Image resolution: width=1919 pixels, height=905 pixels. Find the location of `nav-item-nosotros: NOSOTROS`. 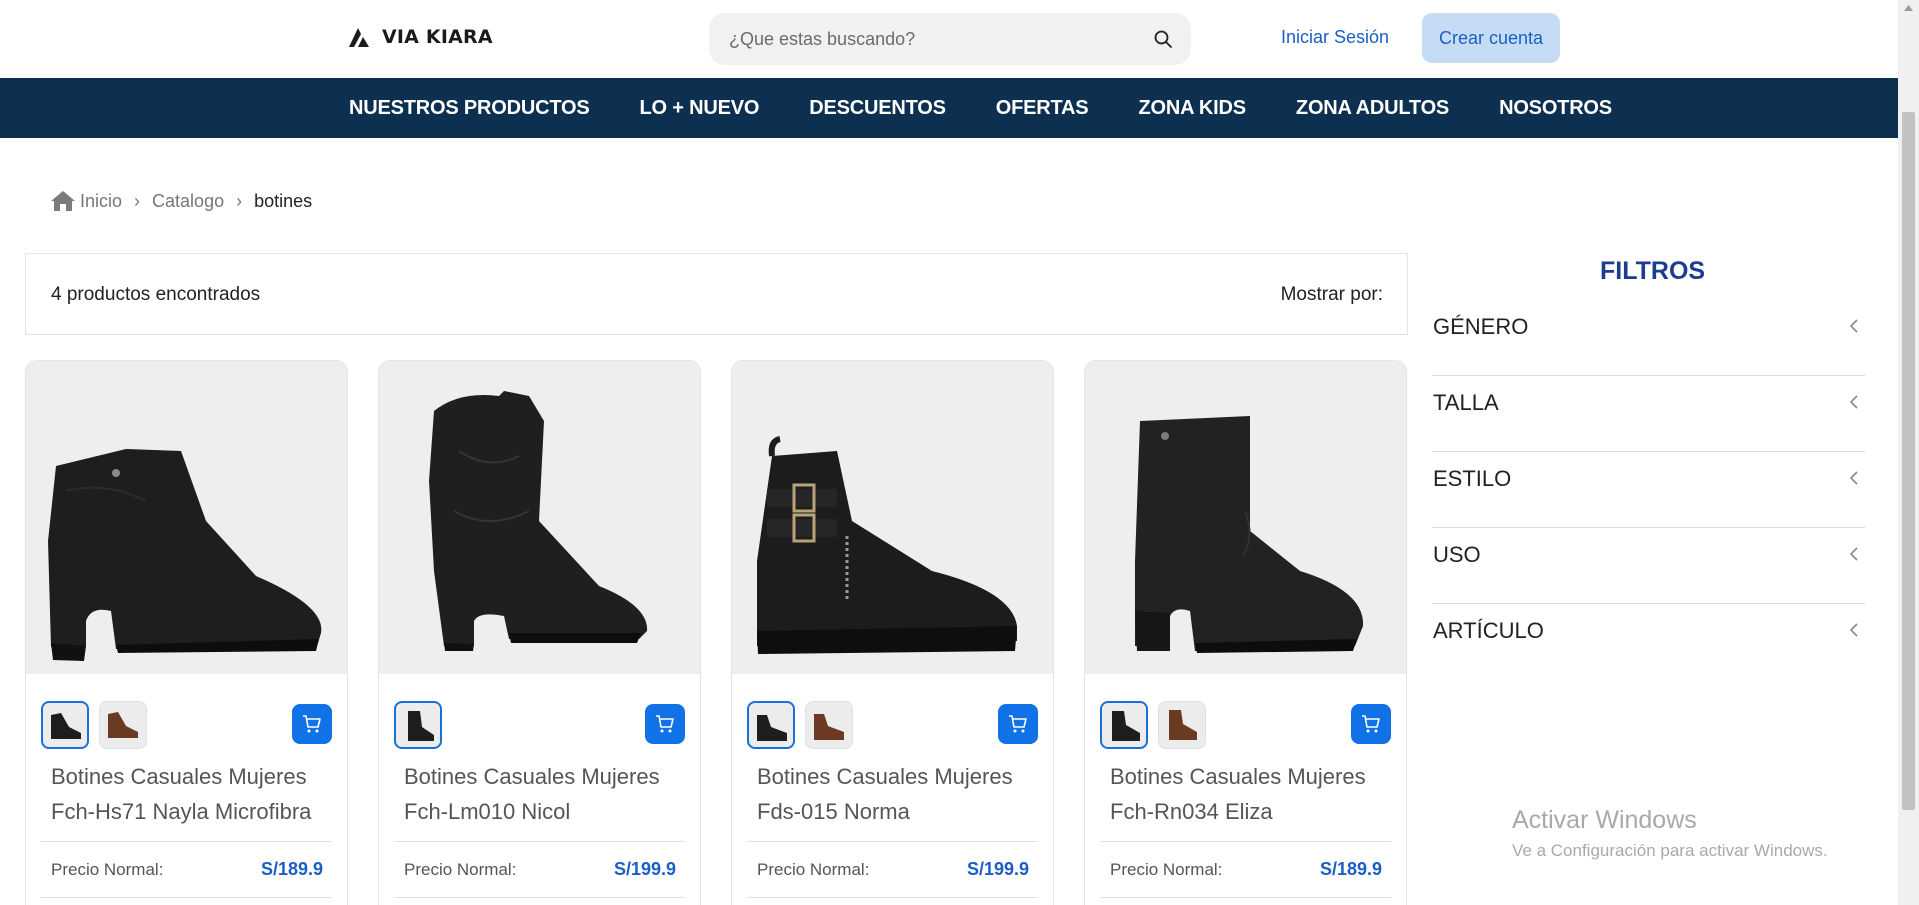

nav-item-nosotros: NOSOTROS is located at coordinates (1555, 108).